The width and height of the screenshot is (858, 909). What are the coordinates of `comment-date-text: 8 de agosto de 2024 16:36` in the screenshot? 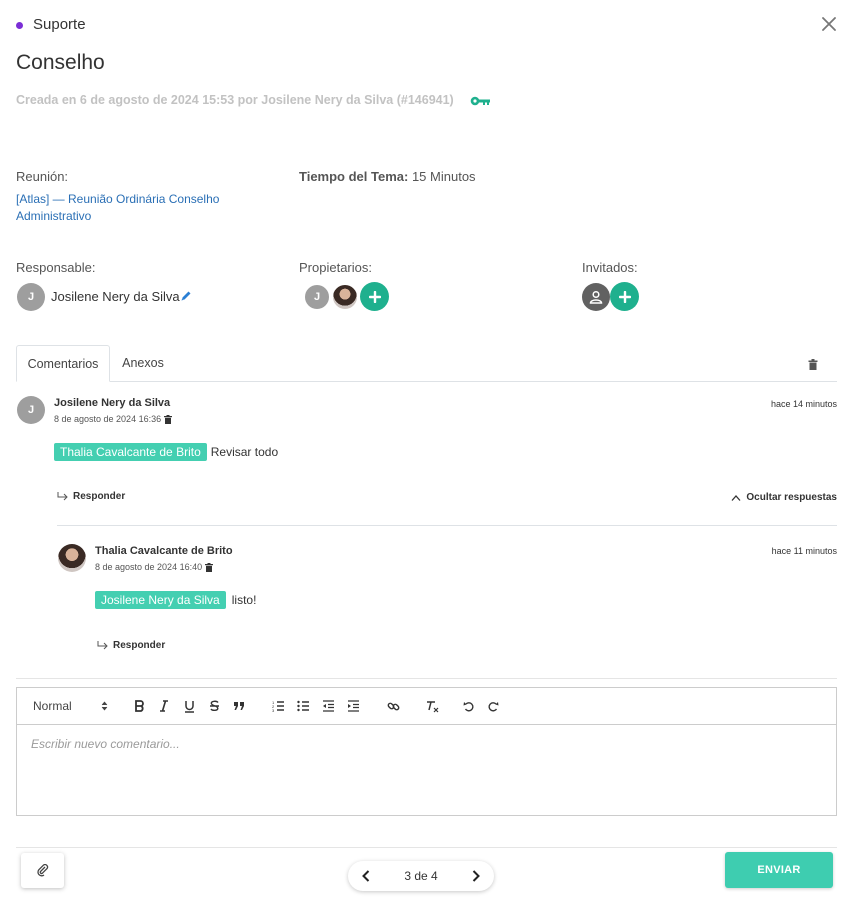 It's located at (108, 419).